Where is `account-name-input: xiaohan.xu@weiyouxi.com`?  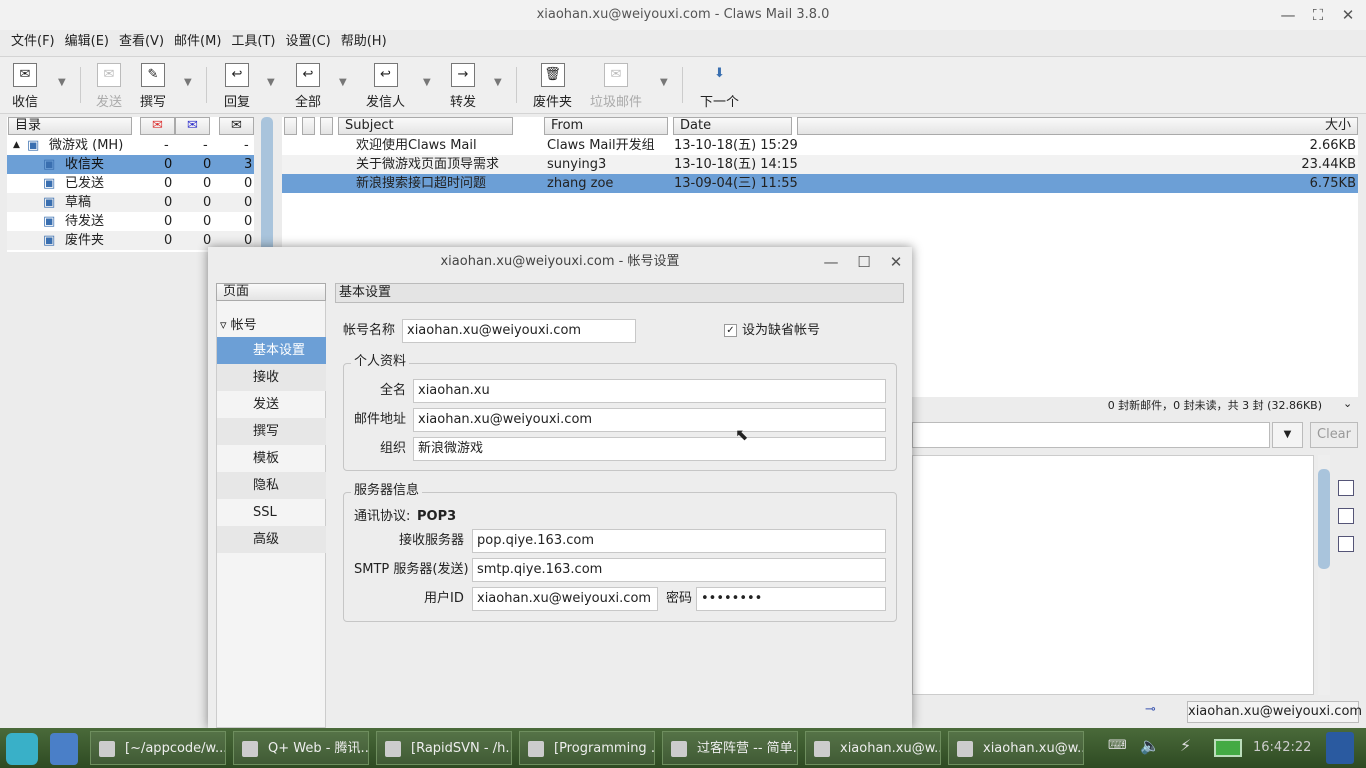 account-name-input: xiaohan.xu@weiyouxi.com is located at coordinates (519, 331).